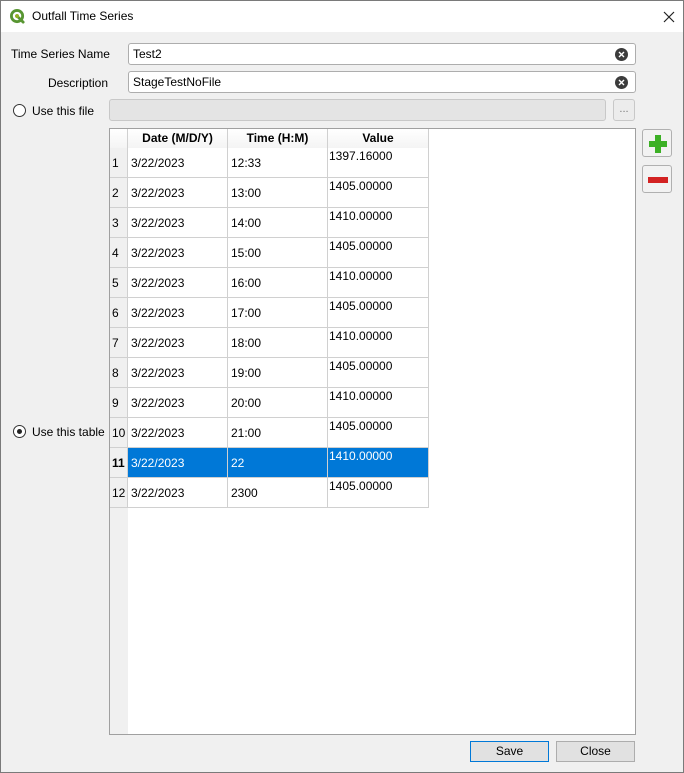 Image resolution: width=684 pixels, height=773 pixels. I want to click on time-cell: 17:00, so click(278, 313).